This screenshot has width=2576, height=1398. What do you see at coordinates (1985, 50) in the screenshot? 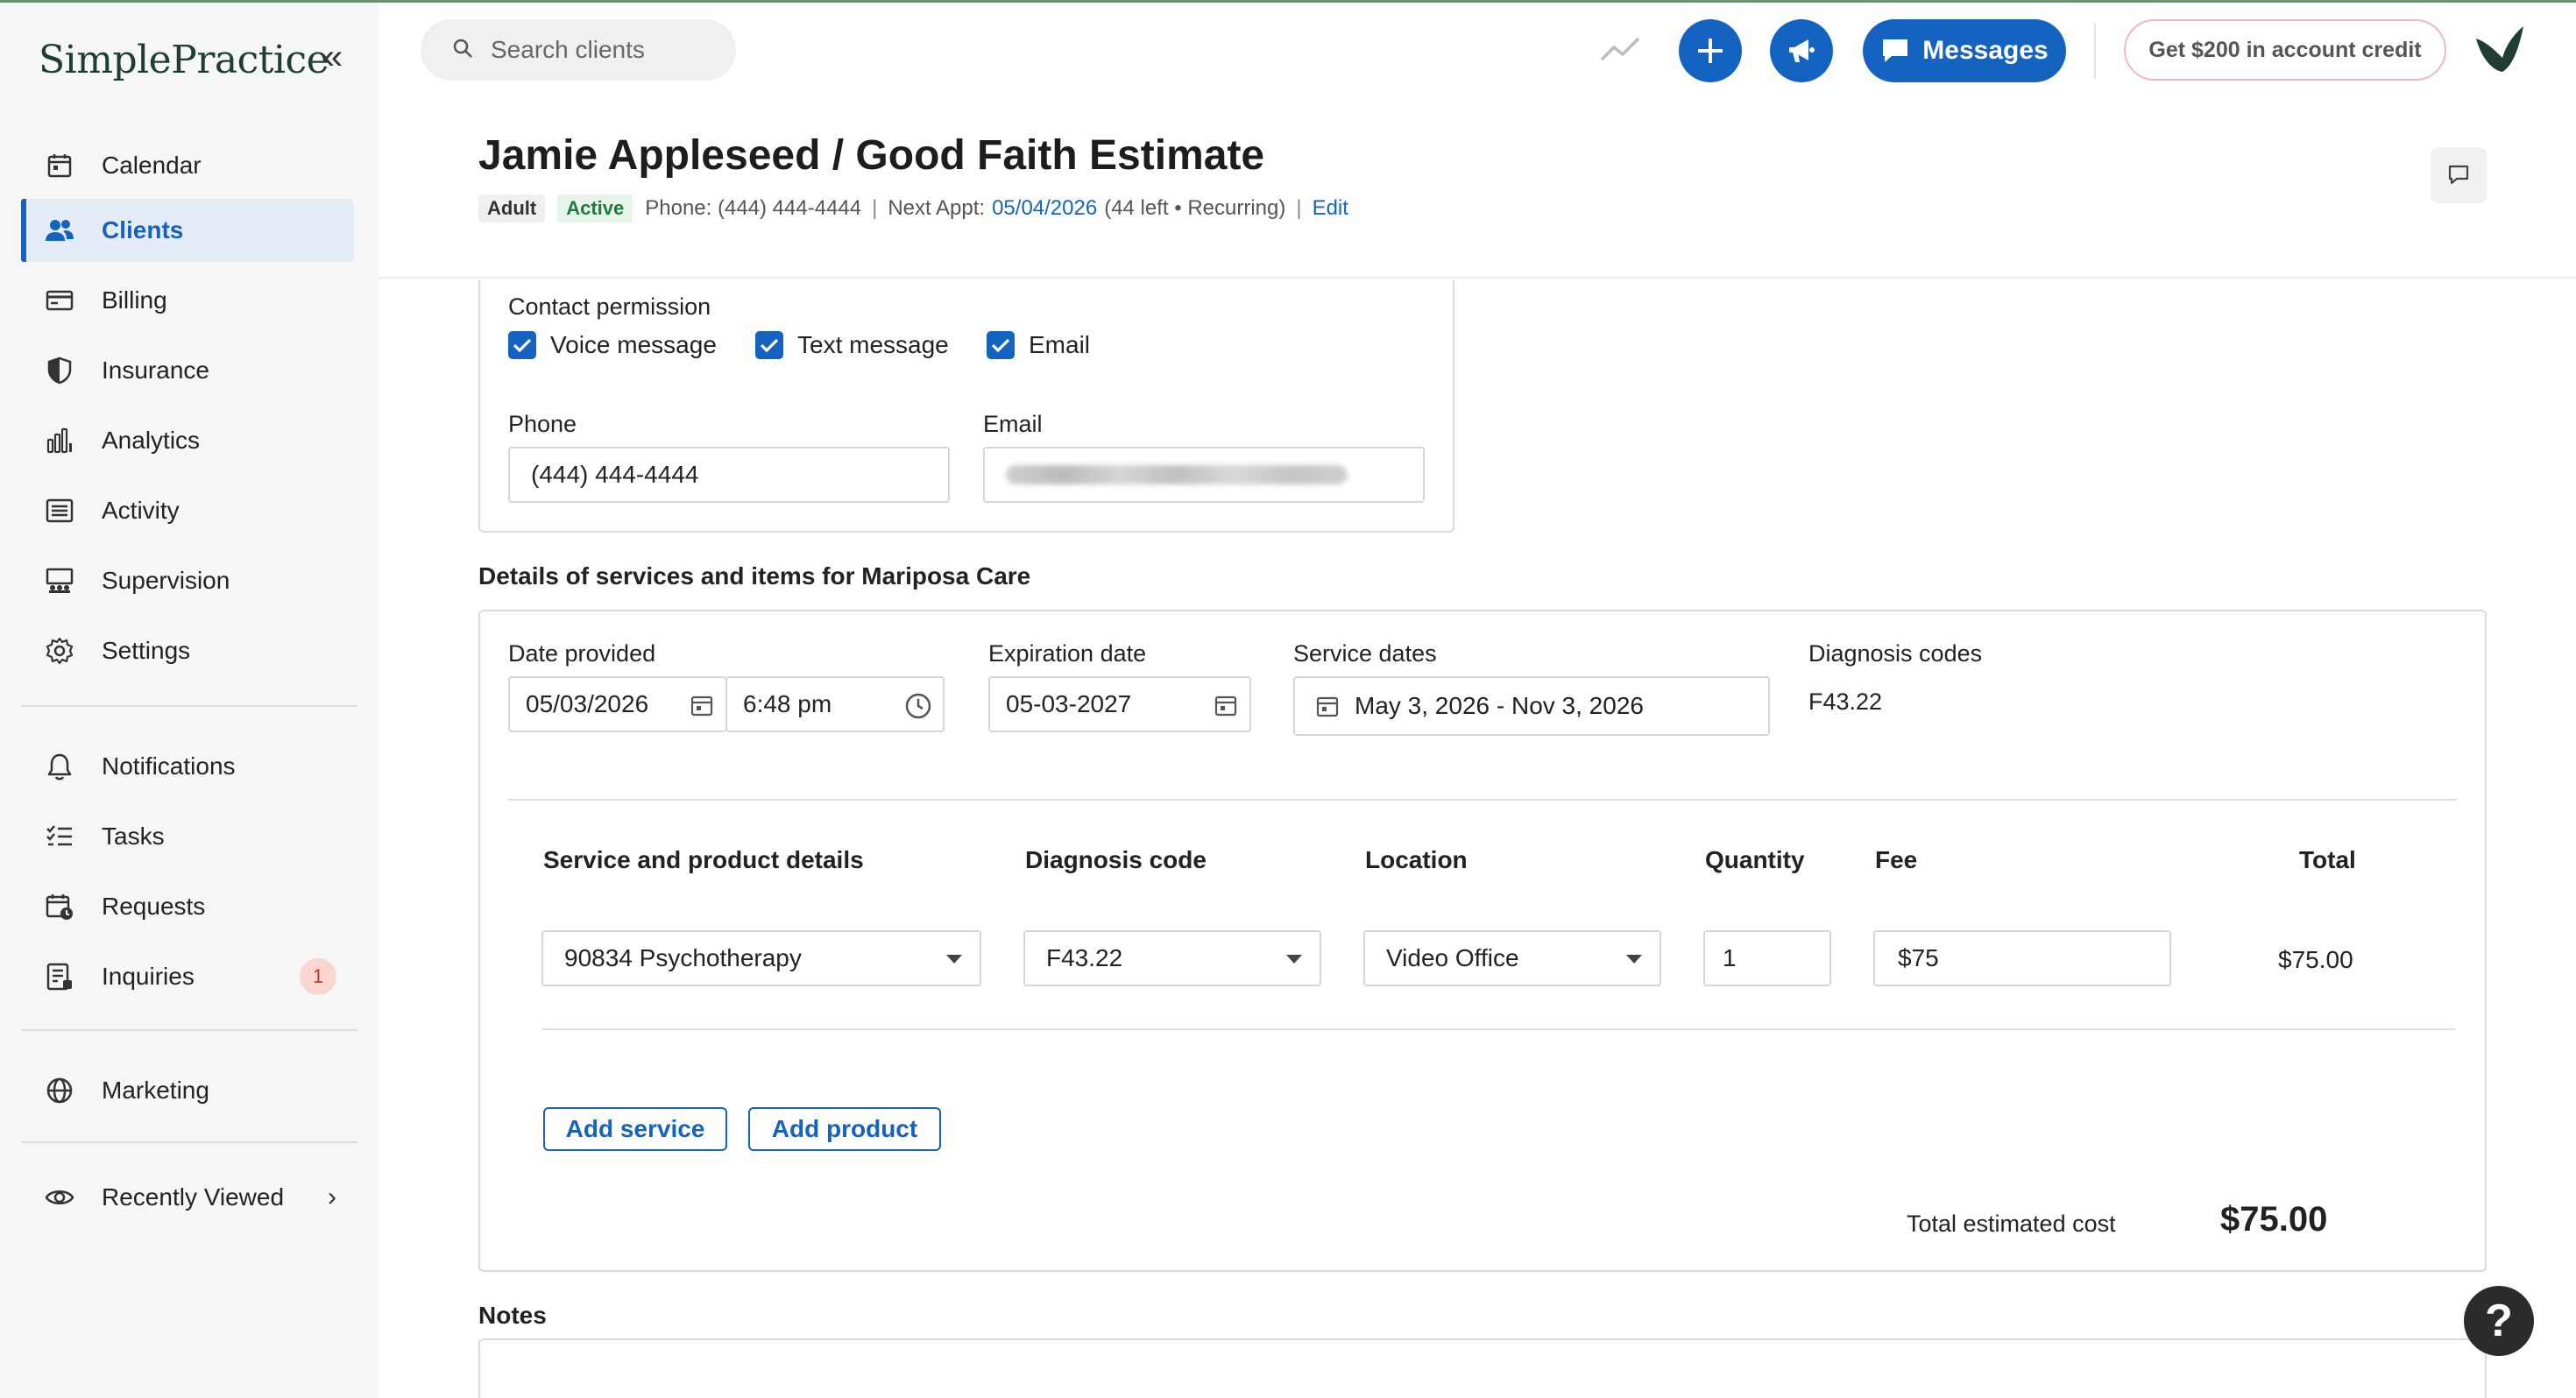
I see `messages-label: Messages` at bounding box center [1985, 50].